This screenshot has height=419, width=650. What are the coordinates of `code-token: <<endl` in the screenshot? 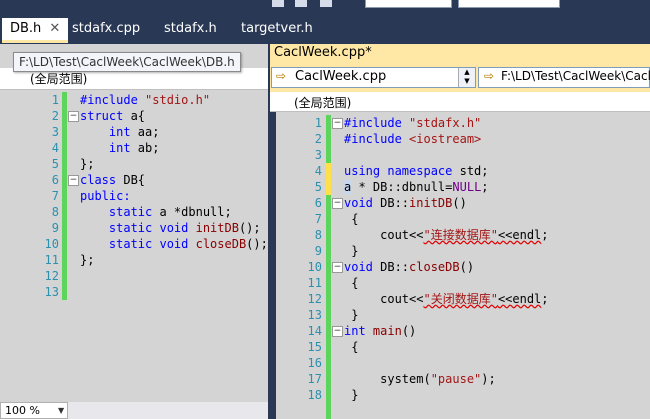 It's located at (519, 235).